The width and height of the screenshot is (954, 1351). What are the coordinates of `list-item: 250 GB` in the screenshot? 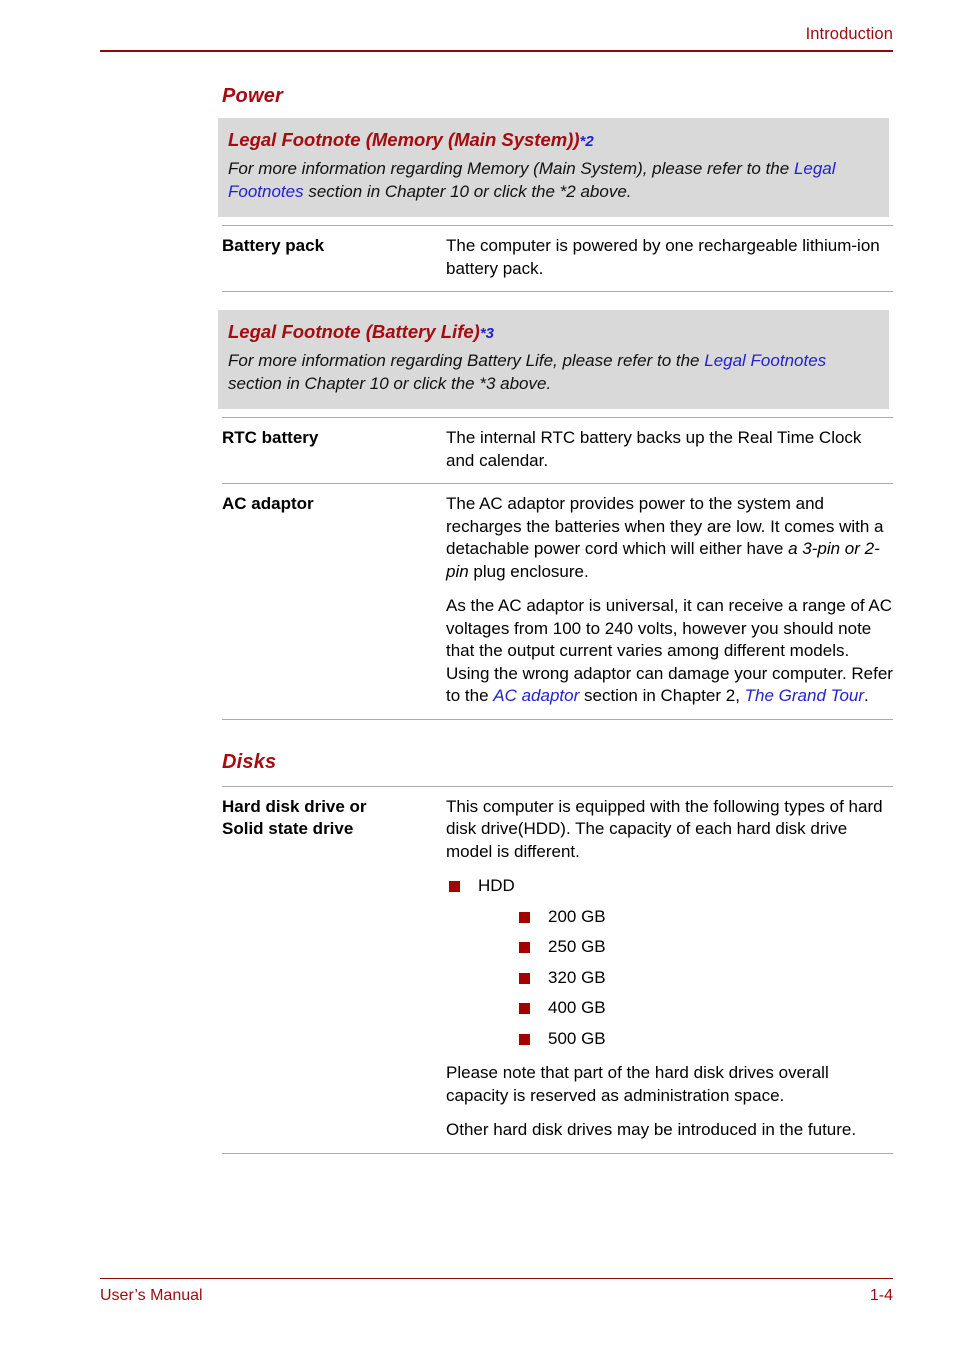 It's located at (704, 947).